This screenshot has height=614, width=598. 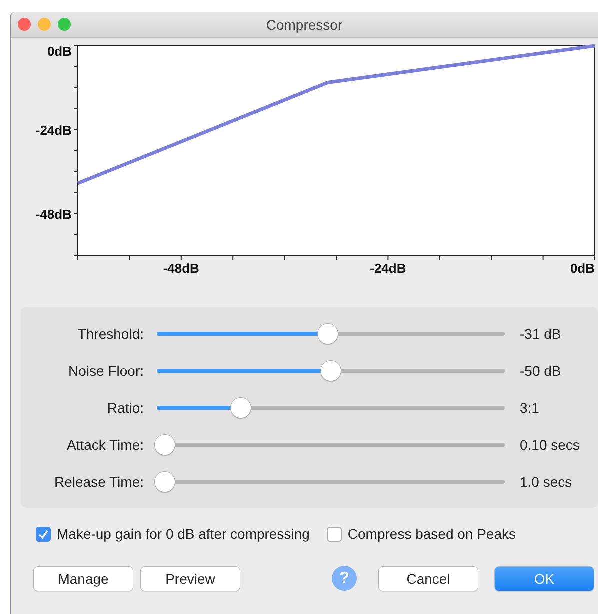 I want to click on slider-value: -50 dB, so click(x=541, y=370).